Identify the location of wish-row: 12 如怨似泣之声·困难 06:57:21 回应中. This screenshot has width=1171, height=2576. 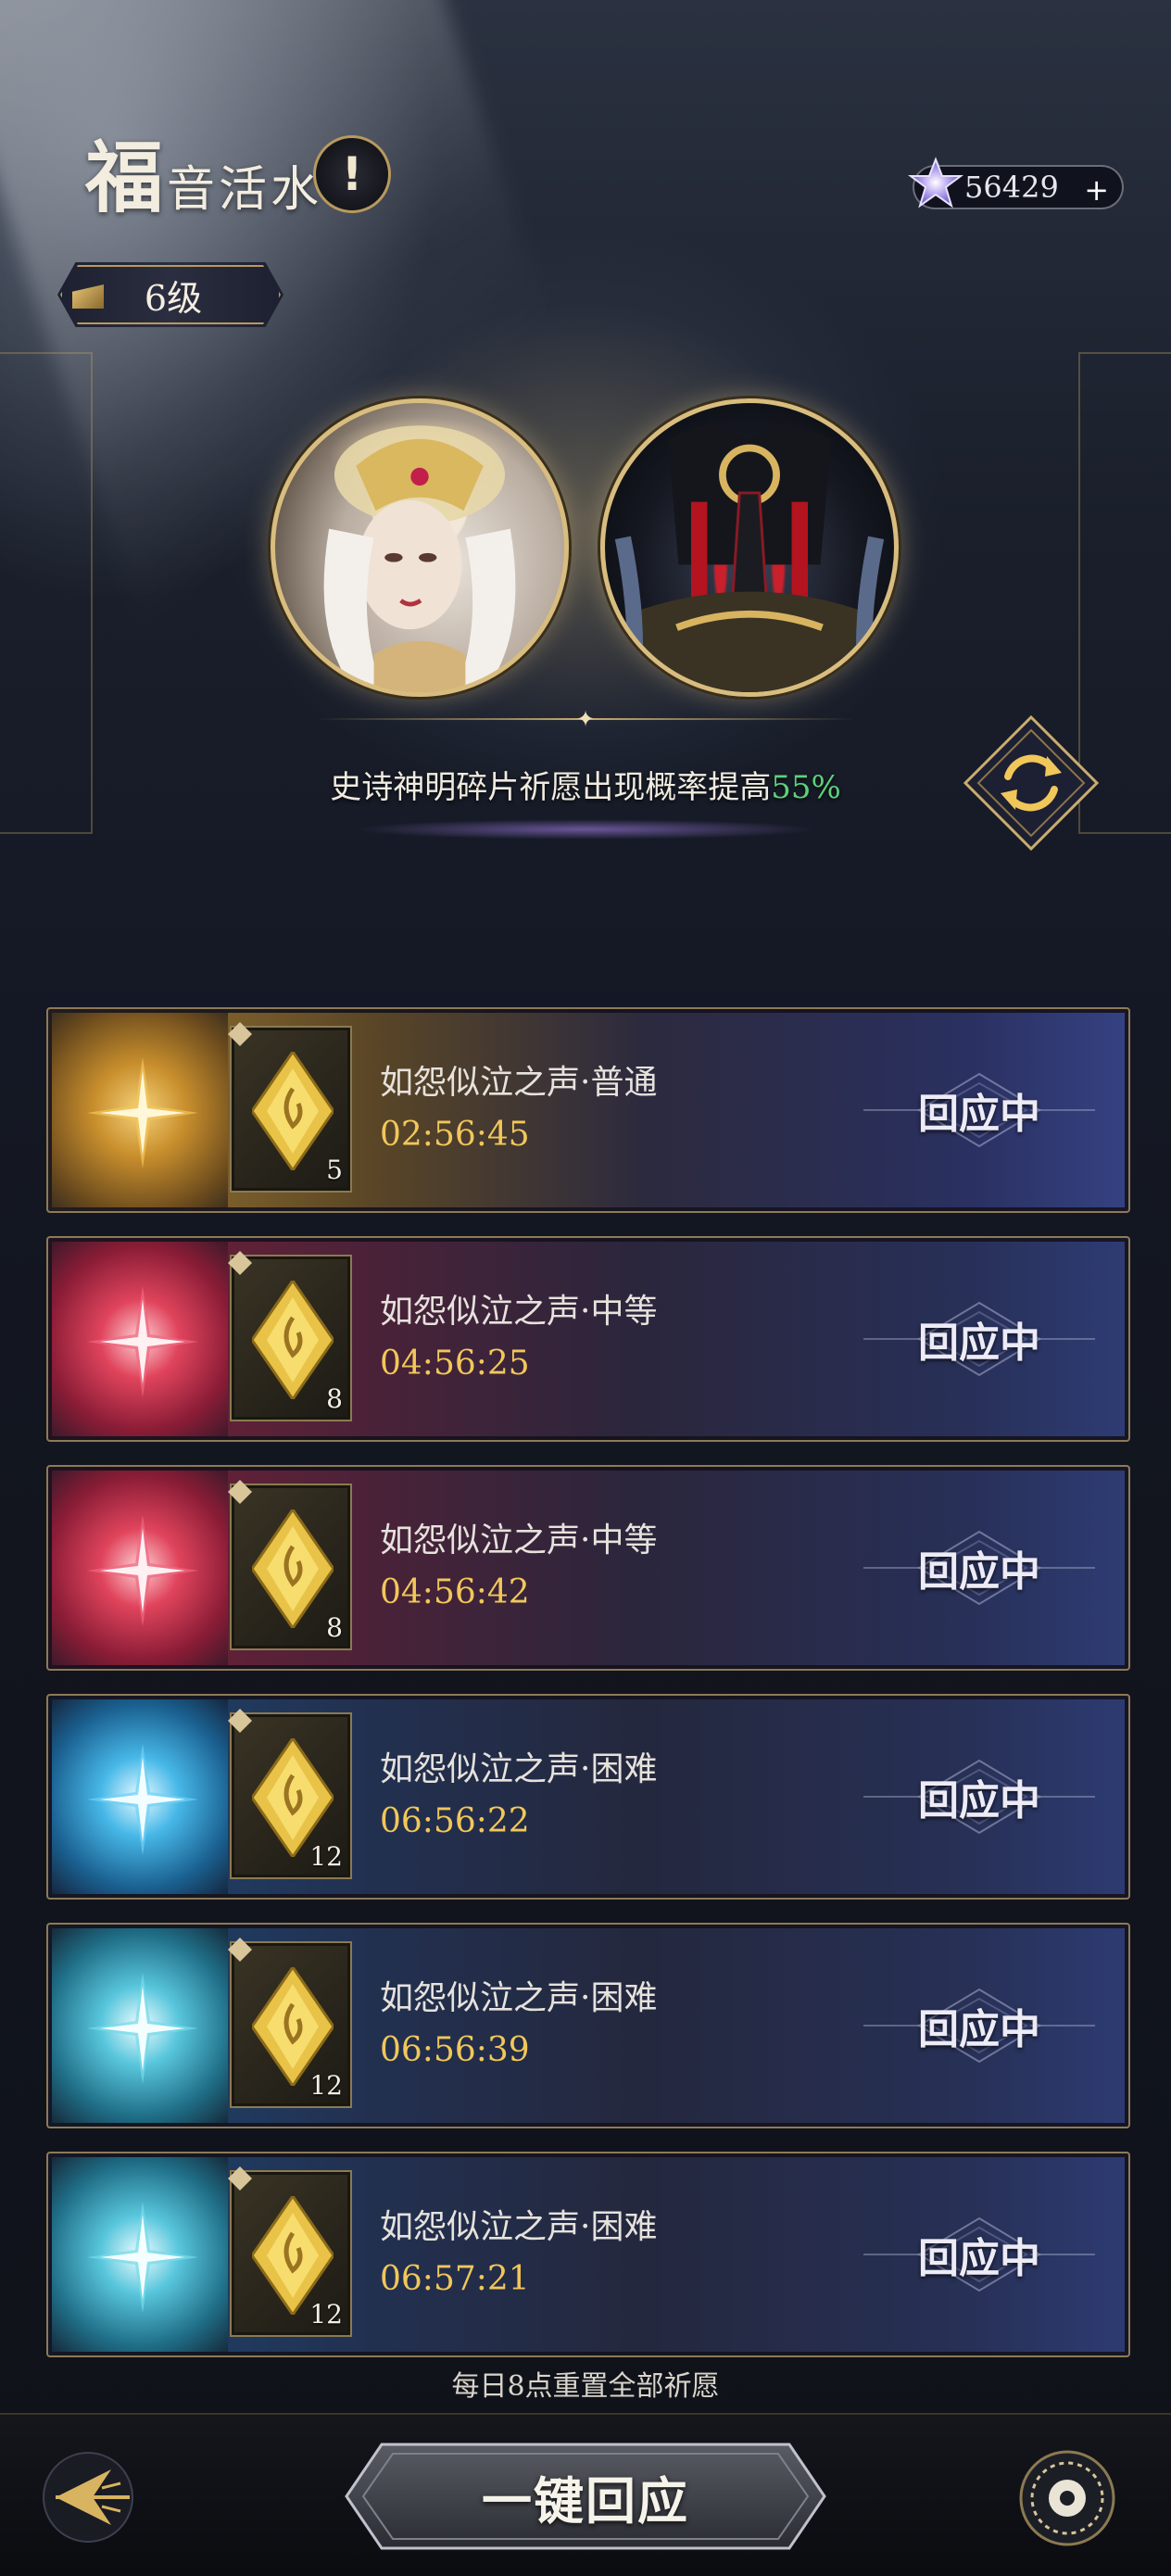
(588, 2254).